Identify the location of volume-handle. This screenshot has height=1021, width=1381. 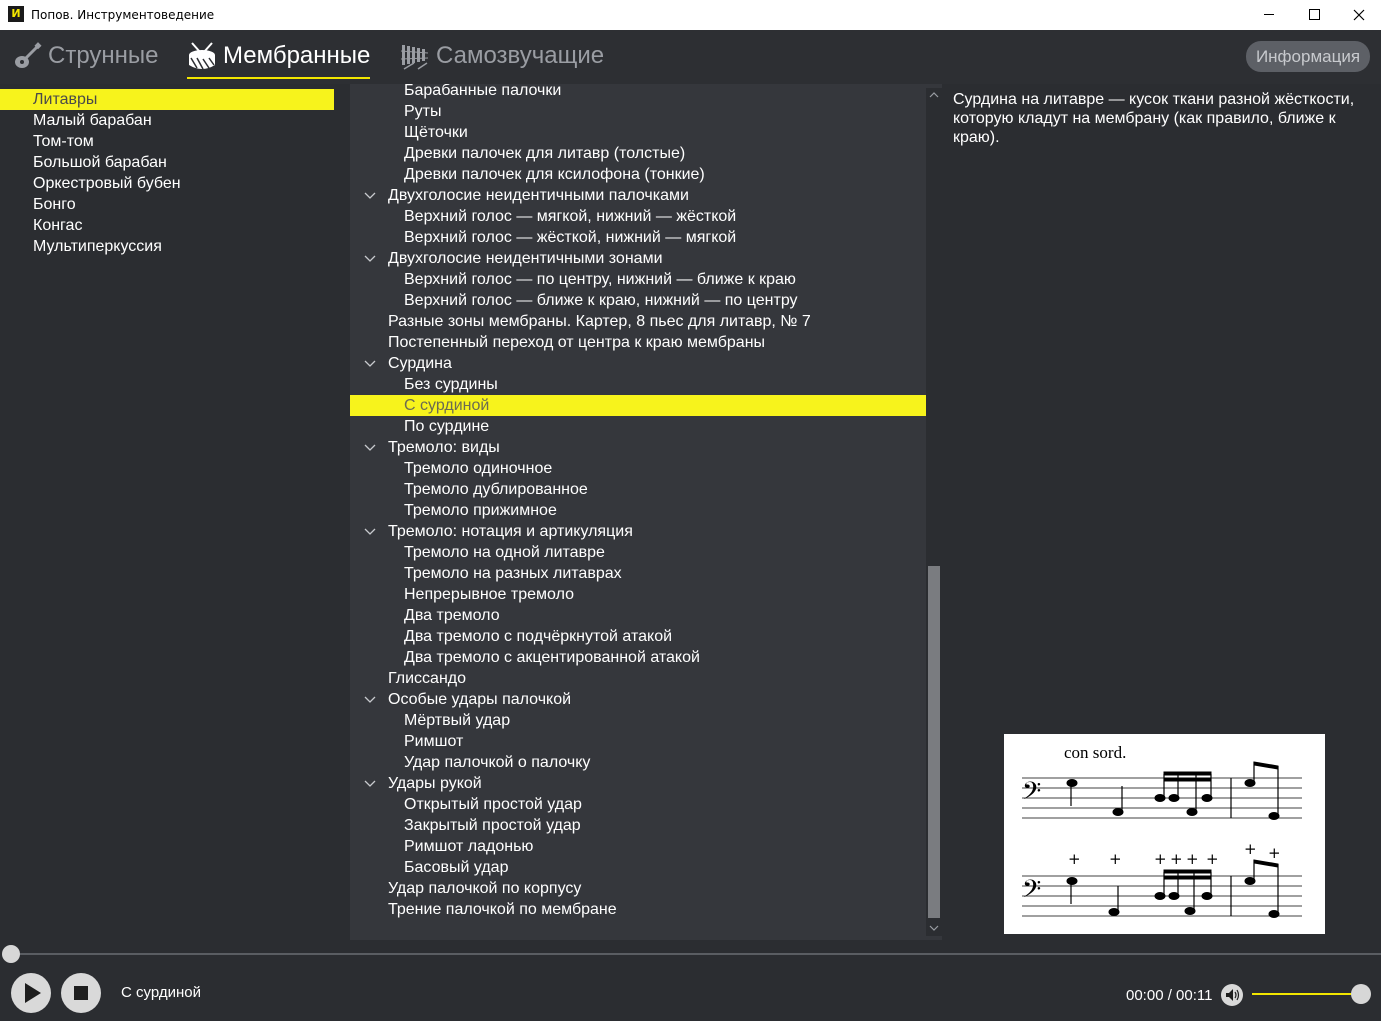
(1361, 994).